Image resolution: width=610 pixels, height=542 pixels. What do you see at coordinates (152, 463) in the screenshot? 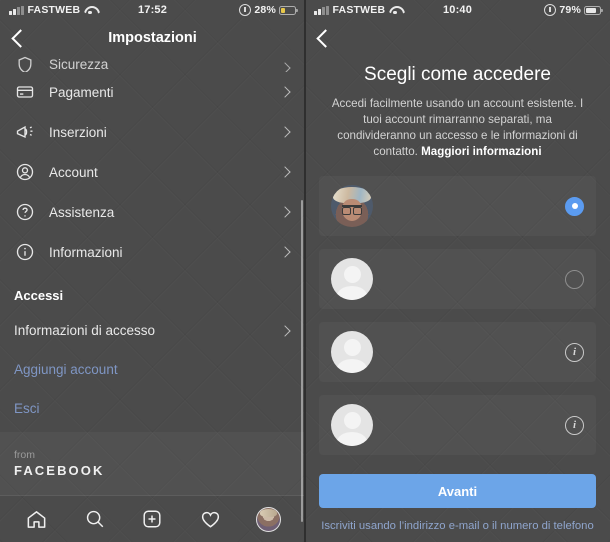
I see `facebook-attribution: from FACEBOOK` at bounding box center [152, 463].